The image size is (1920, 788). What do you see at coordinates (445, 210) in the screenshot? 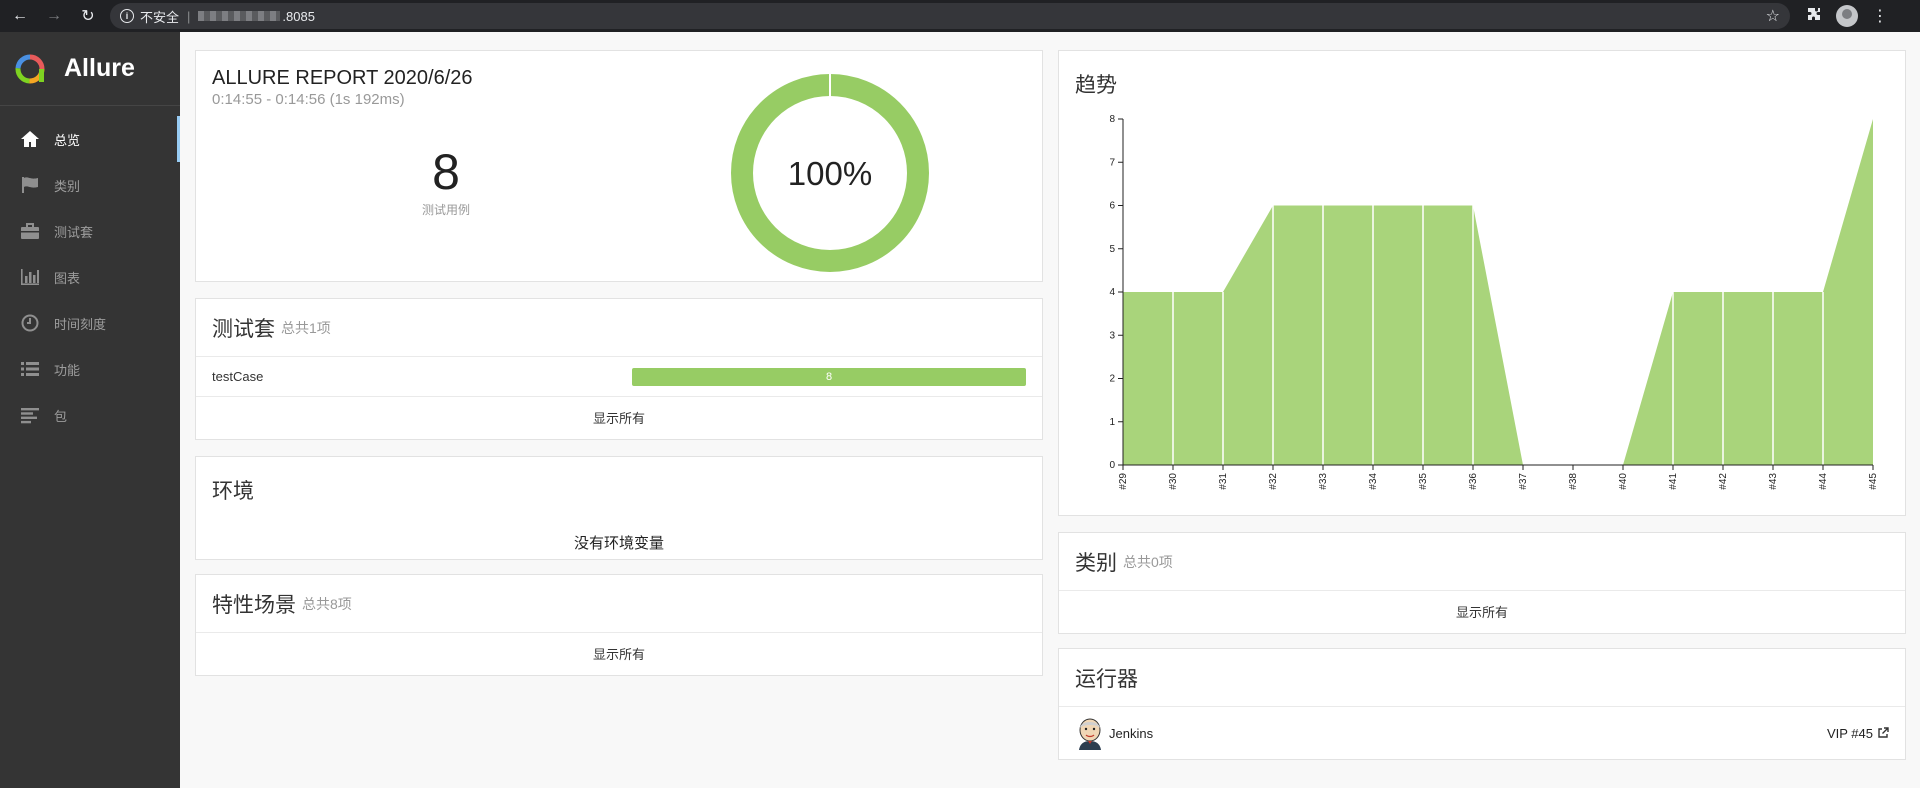
I see `test-case-count-label: 测试用例` at bounding box center [445, 210].